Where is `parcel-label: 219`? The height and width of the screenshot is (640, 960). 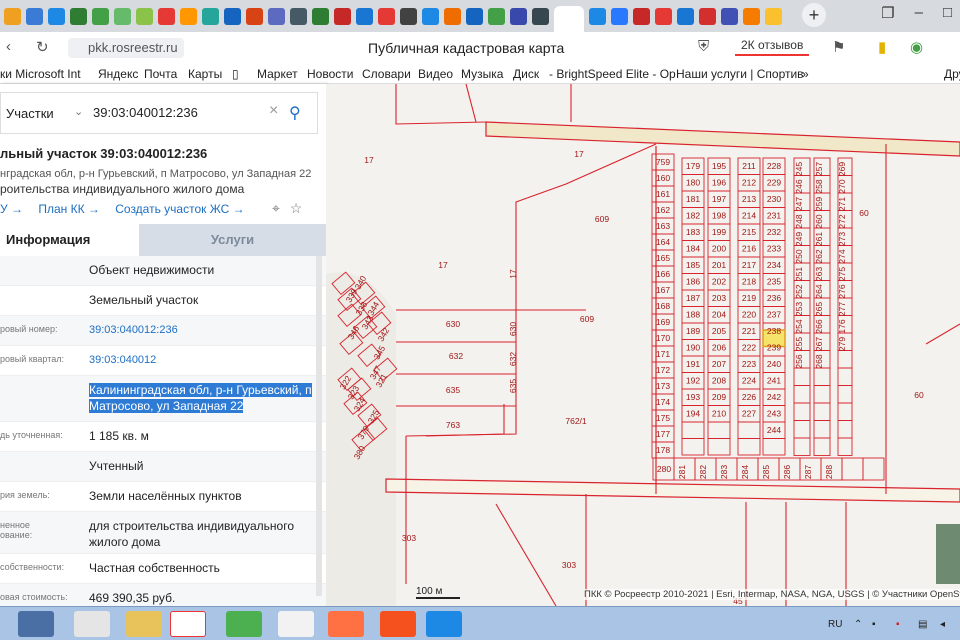 parcel-label: 219 is located at coordinates (749, 298).